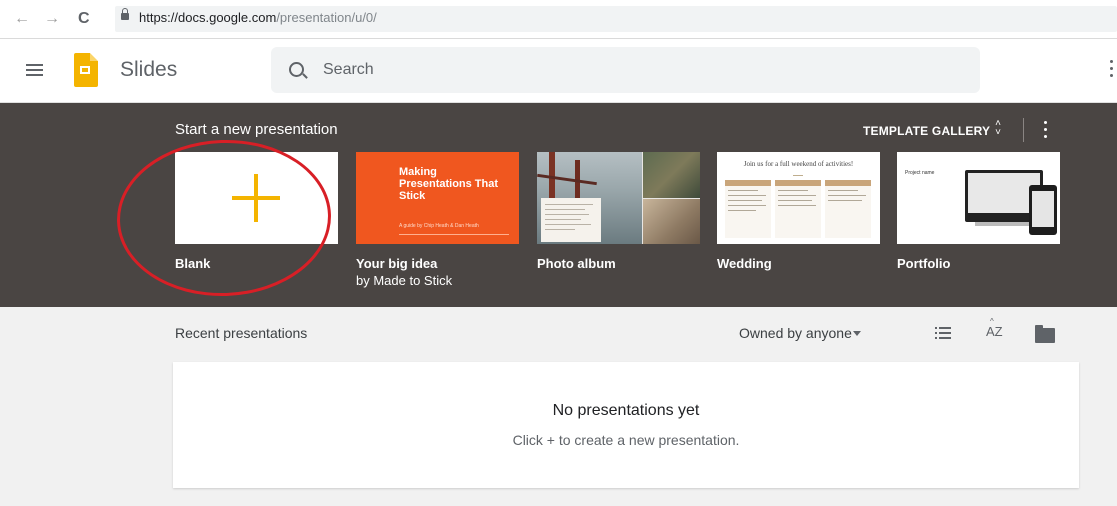 Image resolution: width=1117 pixels, height=506 pixels. Describe the element at coordinates (998, 128) in the screenshot. I see `expand-collapse-icon: ˄ ˅` at that location.